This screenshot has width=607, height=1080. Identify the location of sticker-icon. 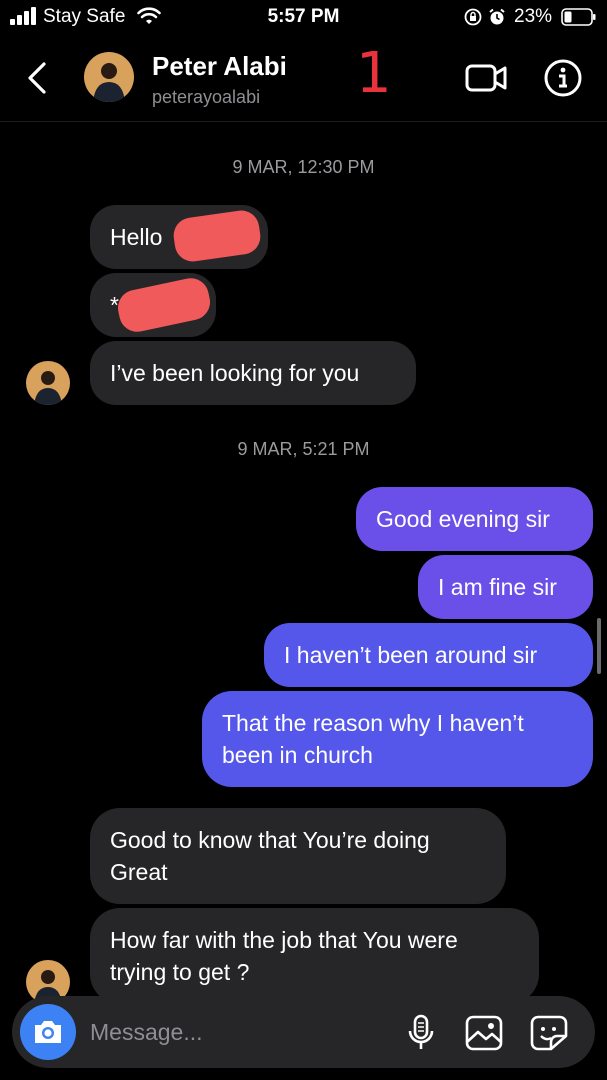
(549, 1033).